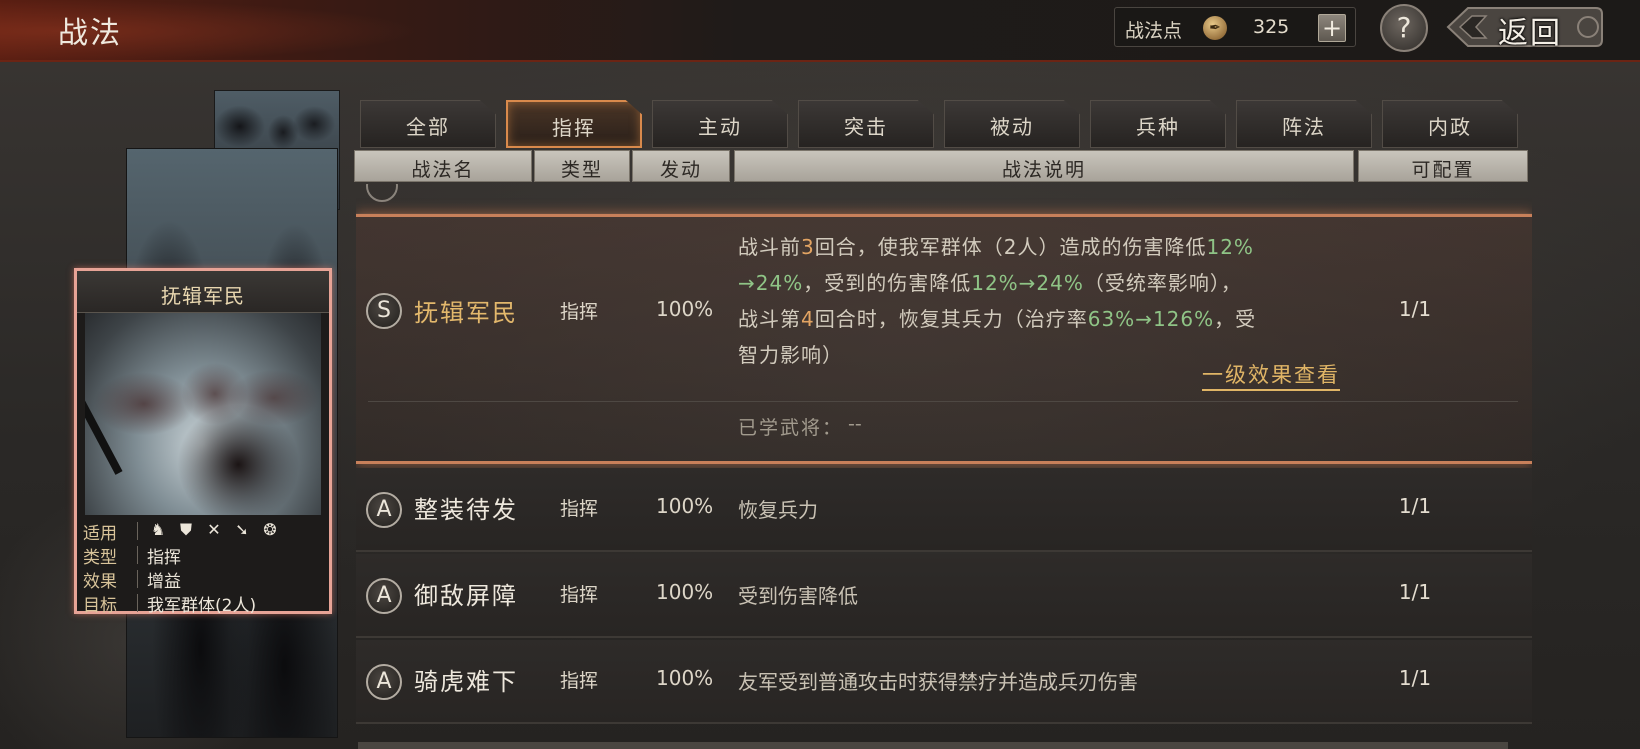  I want to click on card-info-key: 类型, so click(100, 558).